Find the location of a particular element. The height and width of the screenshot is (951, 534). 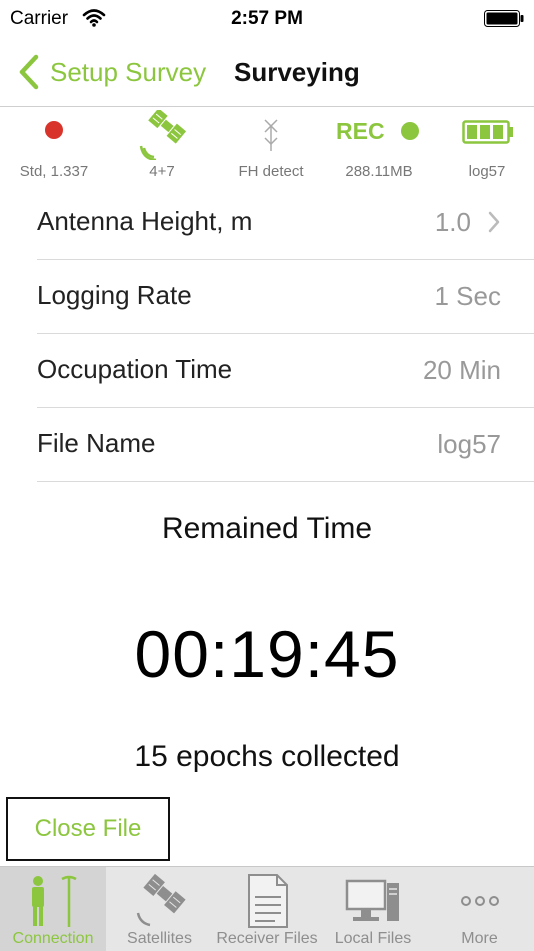

setting-value: log57 is located at coordinates (469, 444).